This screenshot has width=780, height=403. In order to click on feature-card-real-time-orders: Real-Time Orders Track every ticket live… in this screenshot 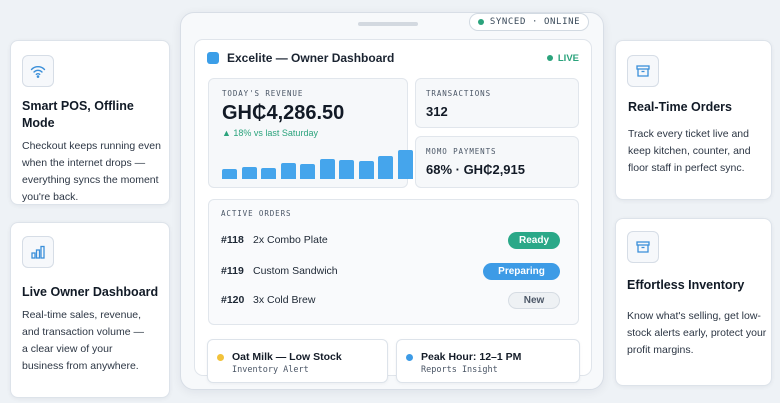, I will do `click(693, 120)`.